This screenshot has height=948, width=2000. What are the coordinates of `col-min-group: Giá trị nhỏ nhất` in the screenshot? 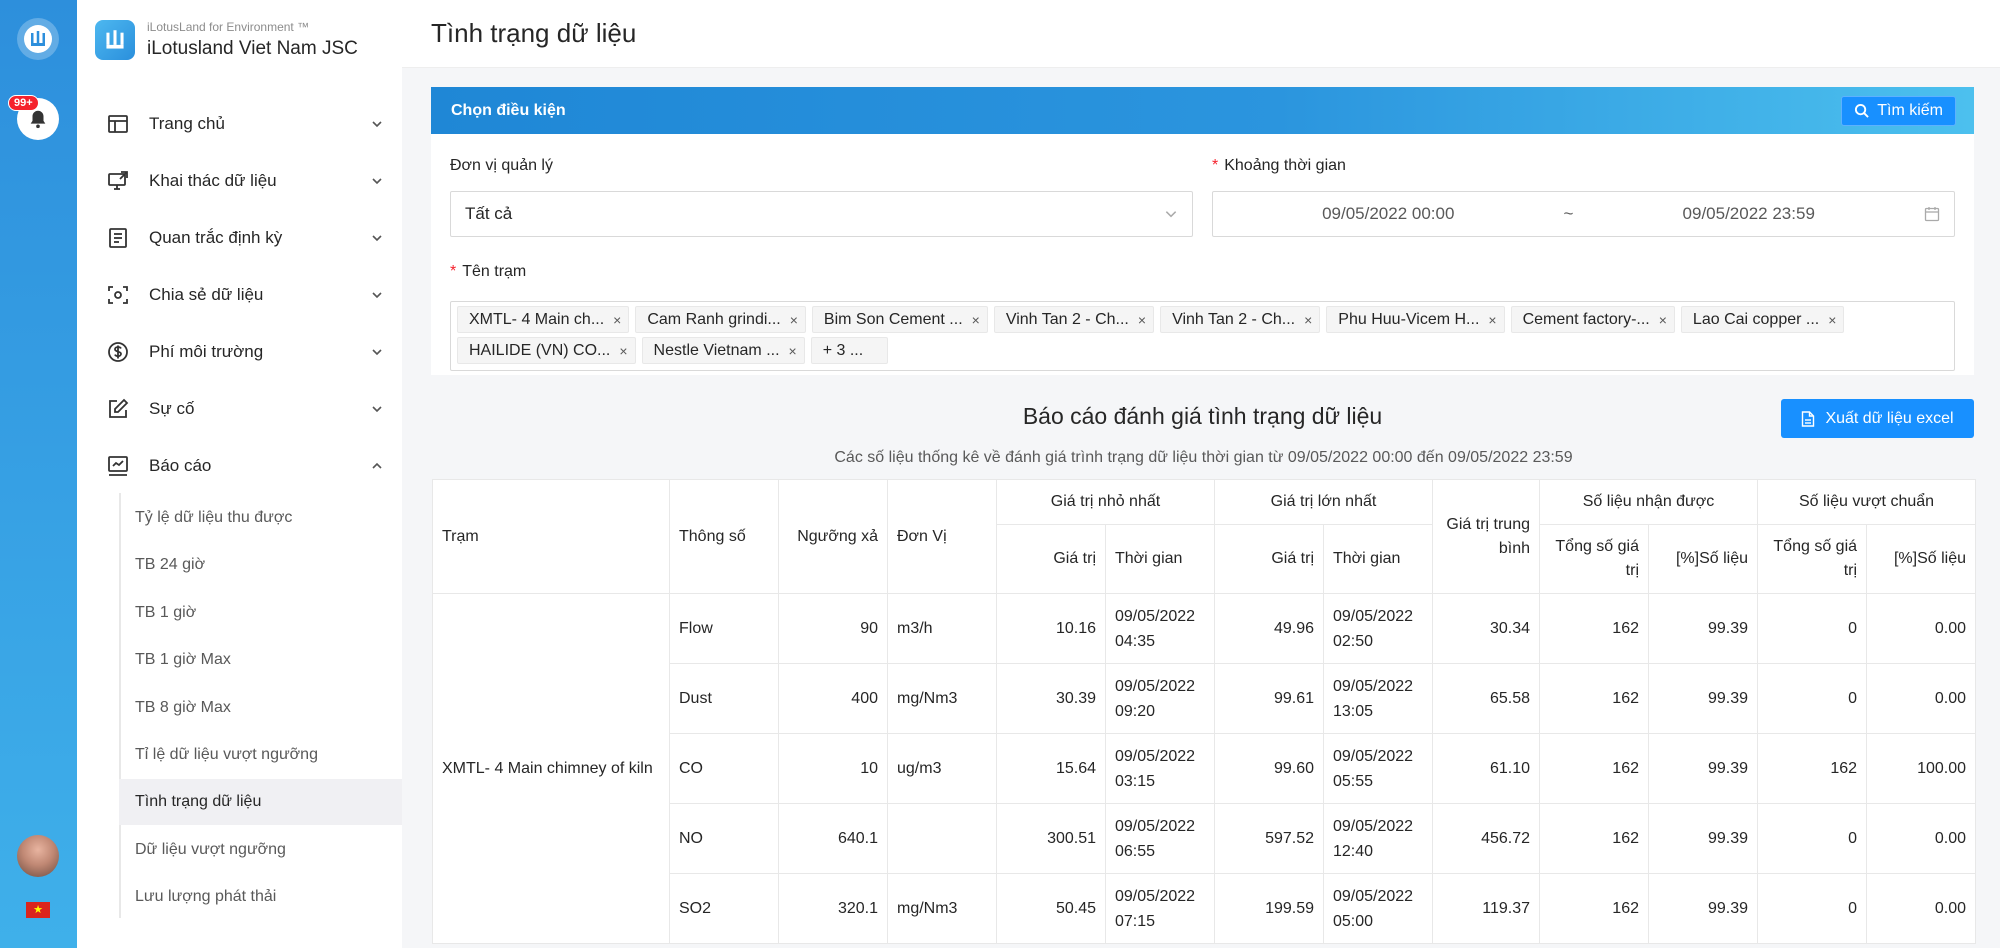 It's located at (1105, 502).